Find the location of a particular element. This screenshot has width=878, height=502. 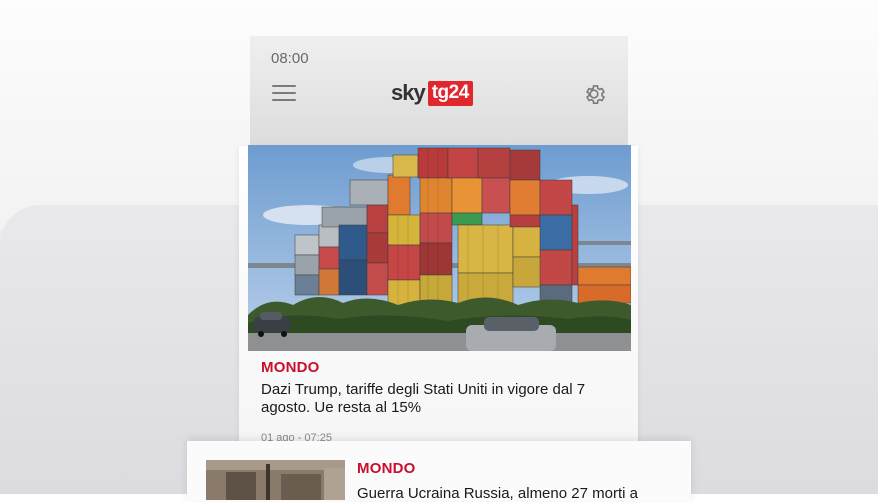

damaged-building-photo is located at coordinates (275, 480).